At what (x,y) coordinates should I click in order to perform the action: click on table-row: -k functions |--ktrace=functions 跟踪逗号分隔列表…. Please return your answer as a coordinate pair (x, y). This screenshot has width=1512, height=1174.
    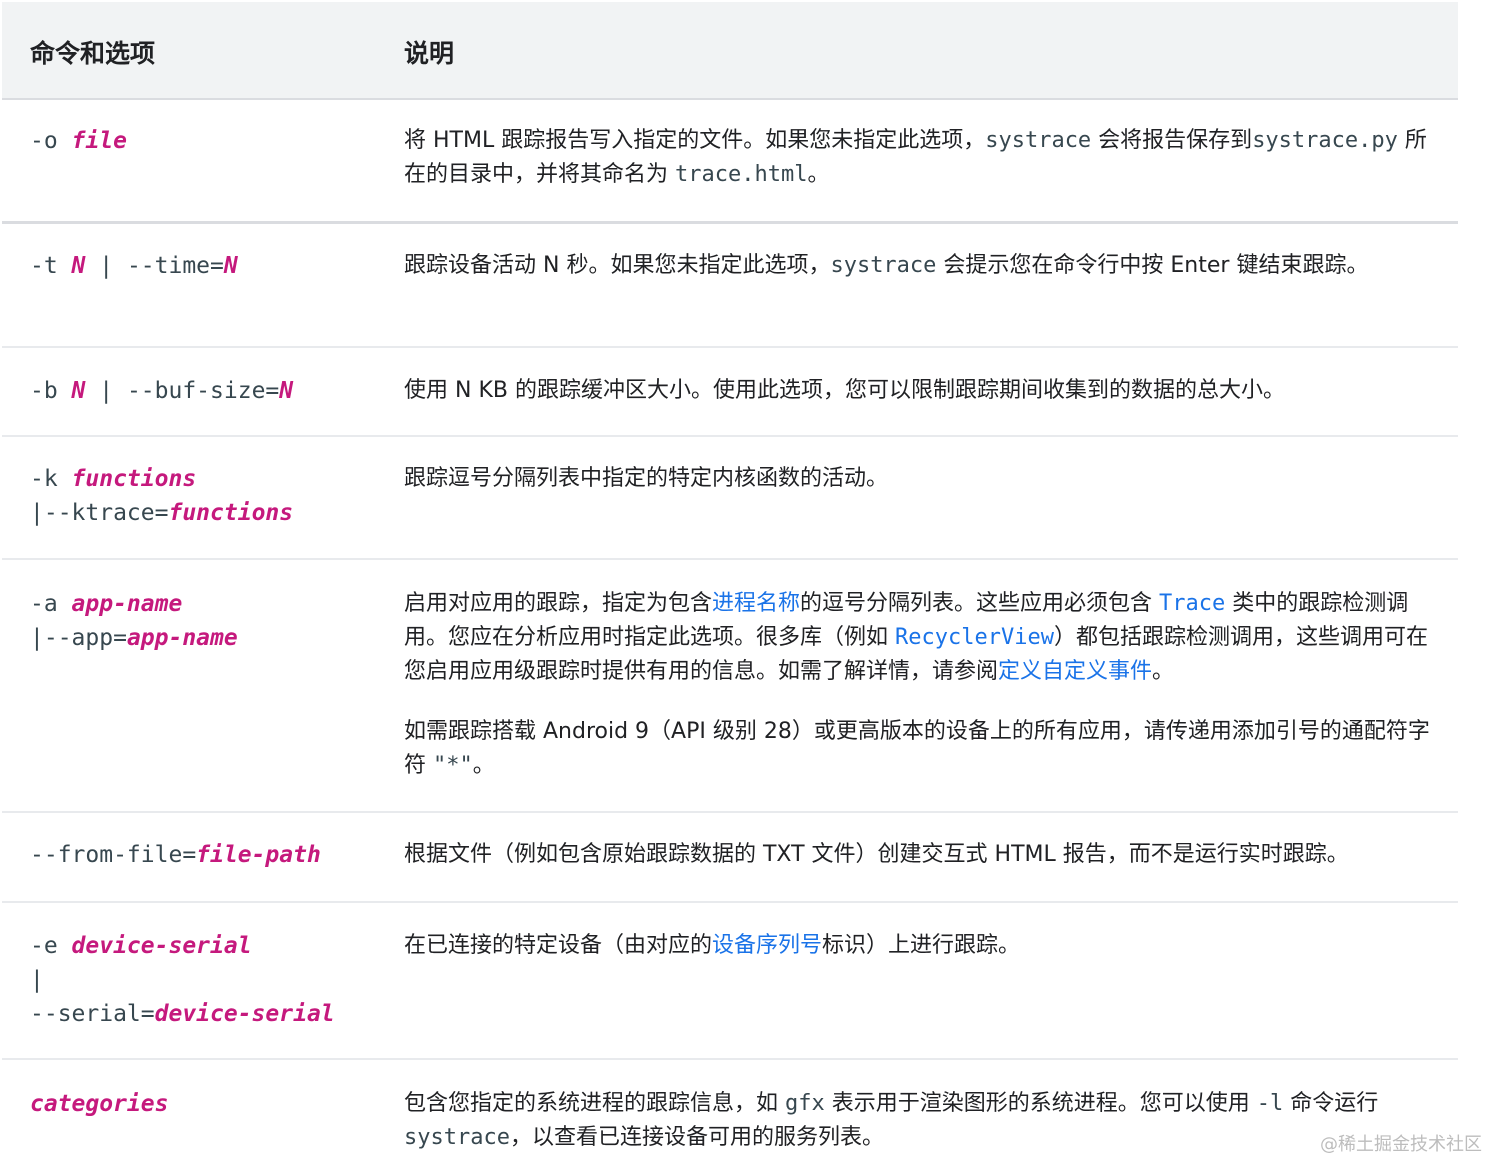
    Looking at the image, I should click on (730, 498).